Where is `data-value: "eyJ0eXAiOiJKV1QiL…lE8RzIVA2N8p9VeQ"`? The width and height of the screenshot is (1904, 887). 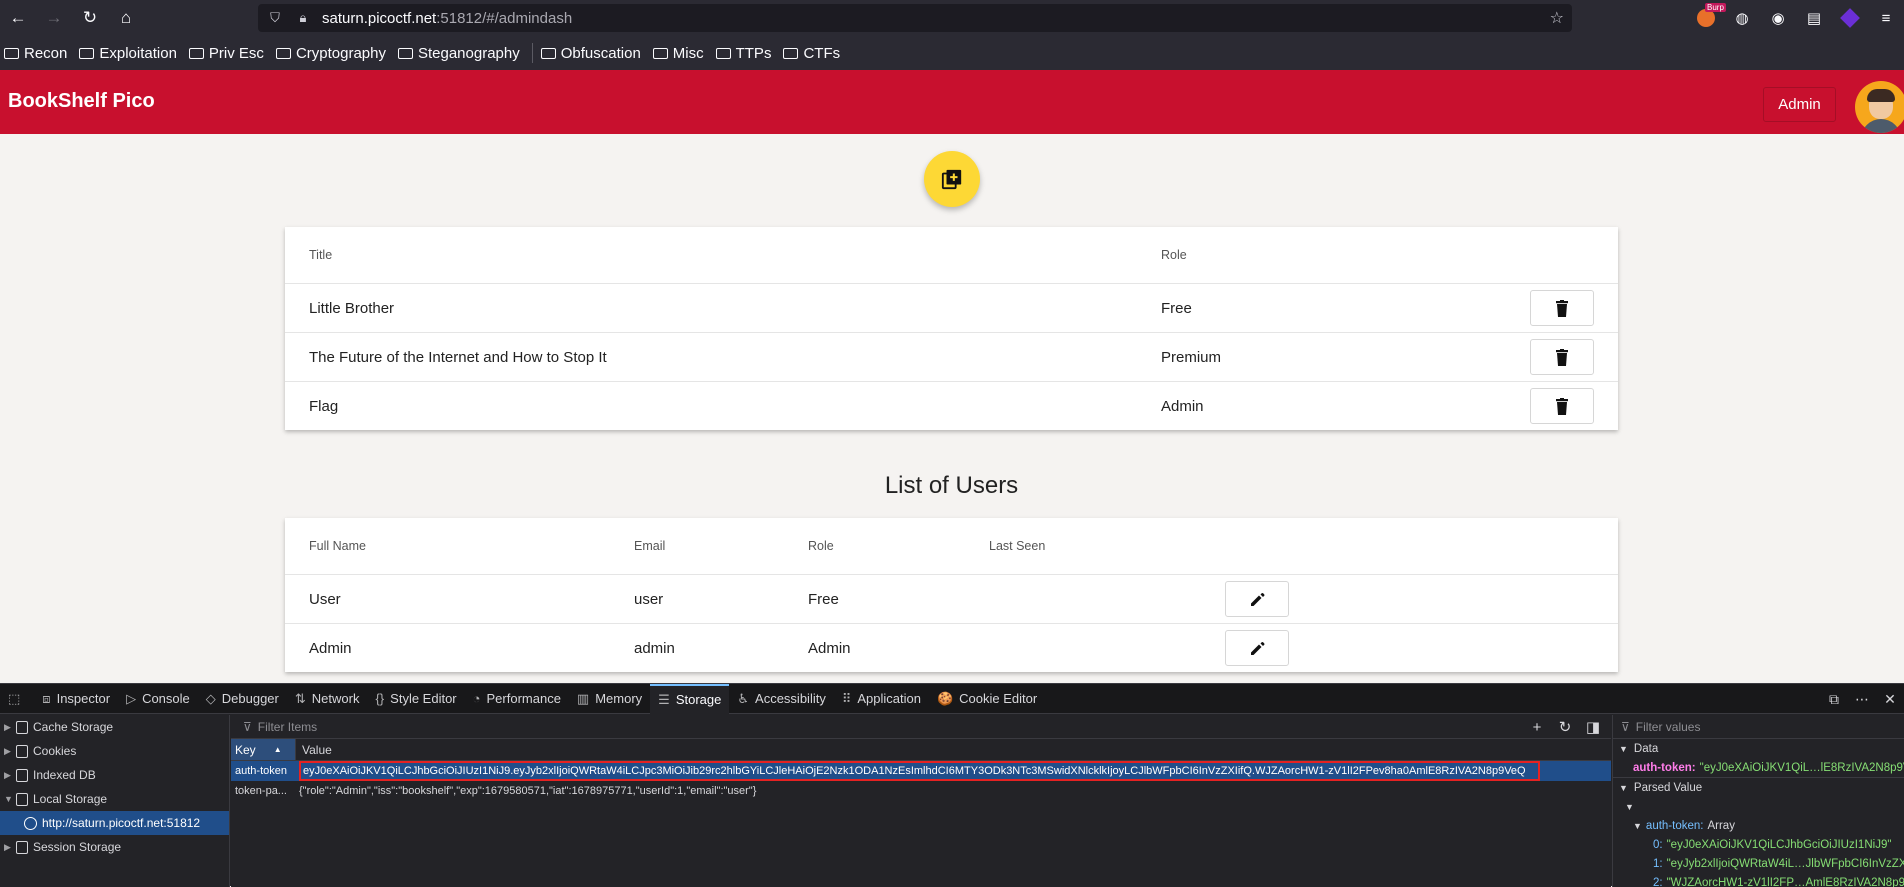 data-value: "eyJ0eXAiOiJKV1QiL…lE8RzIVA2N8p9VeQ" is located at coordinates (1801, 767).